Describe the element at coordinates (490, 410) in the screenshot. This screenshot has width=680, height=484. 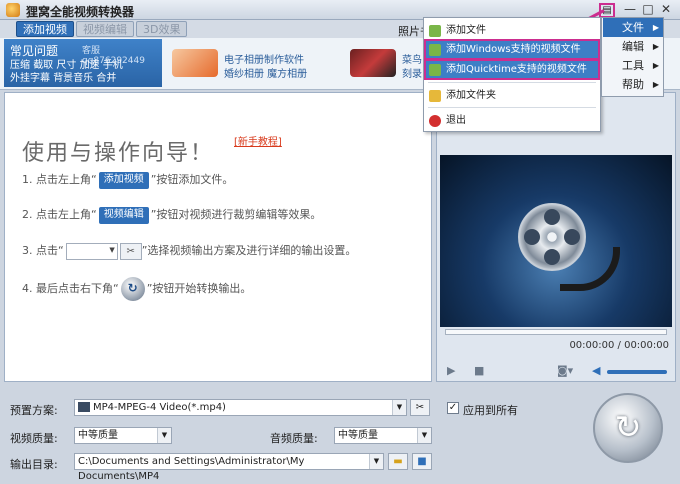
I see `apply-all-label: 应用到所有` at that location.